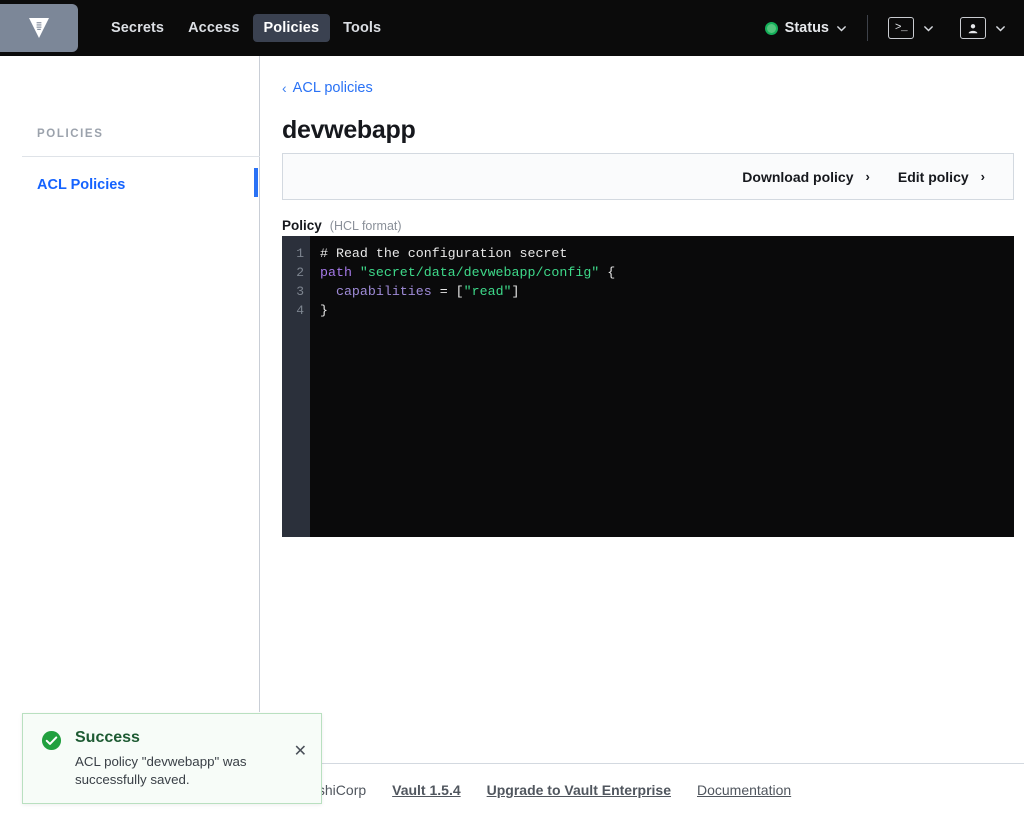  I want to click on code-token-str: "read", so click(487, 291).